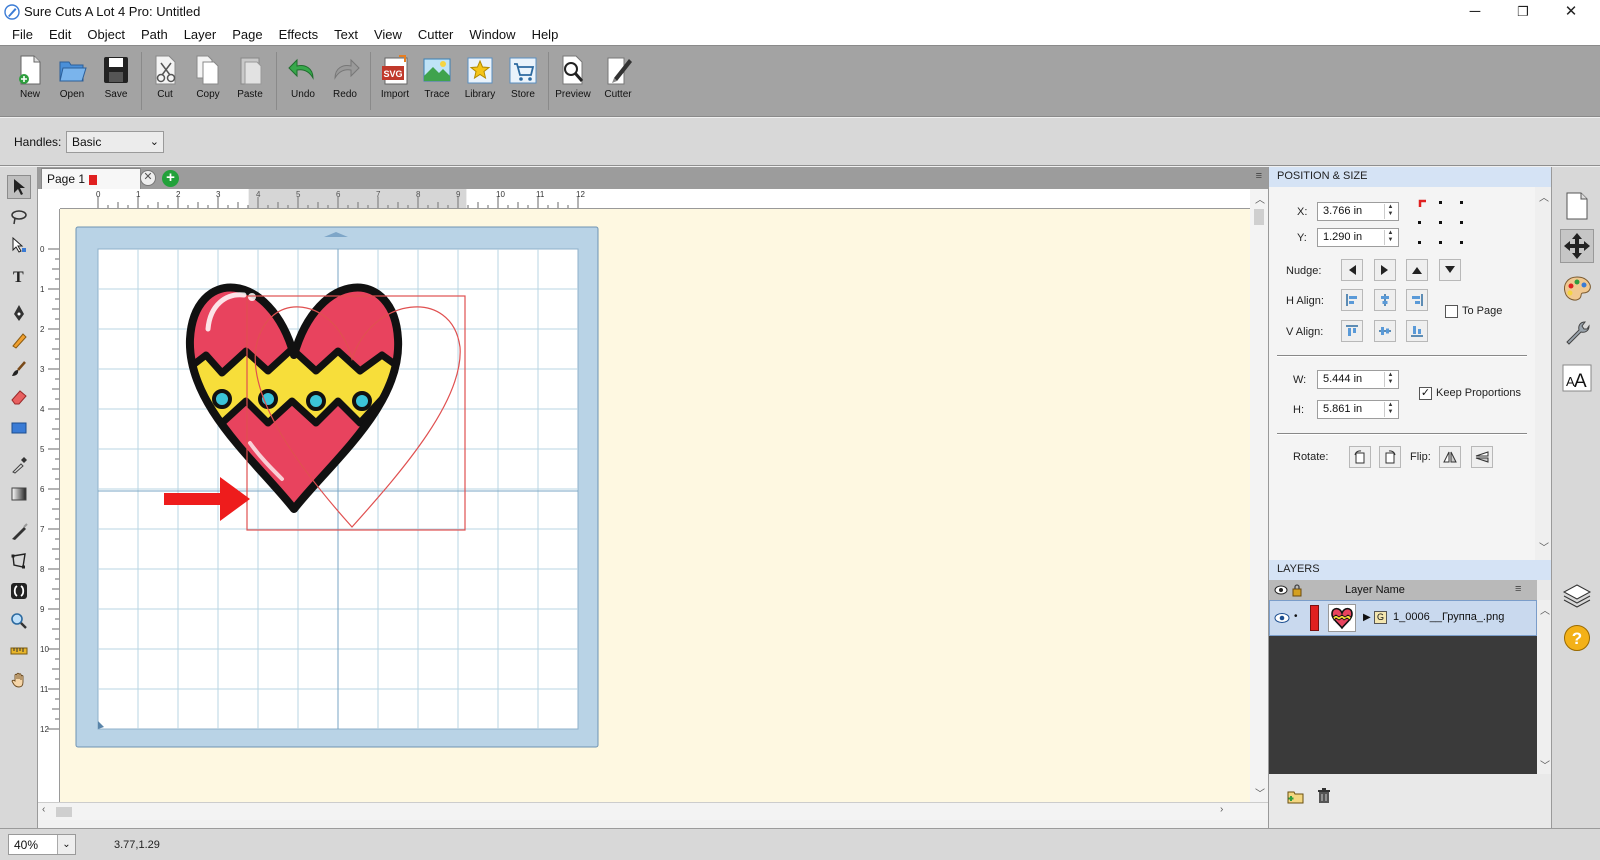  What do you see at coordinates (19, 680) in the screenshot?
I see `pan-tool` at bounding box center [19, 680].